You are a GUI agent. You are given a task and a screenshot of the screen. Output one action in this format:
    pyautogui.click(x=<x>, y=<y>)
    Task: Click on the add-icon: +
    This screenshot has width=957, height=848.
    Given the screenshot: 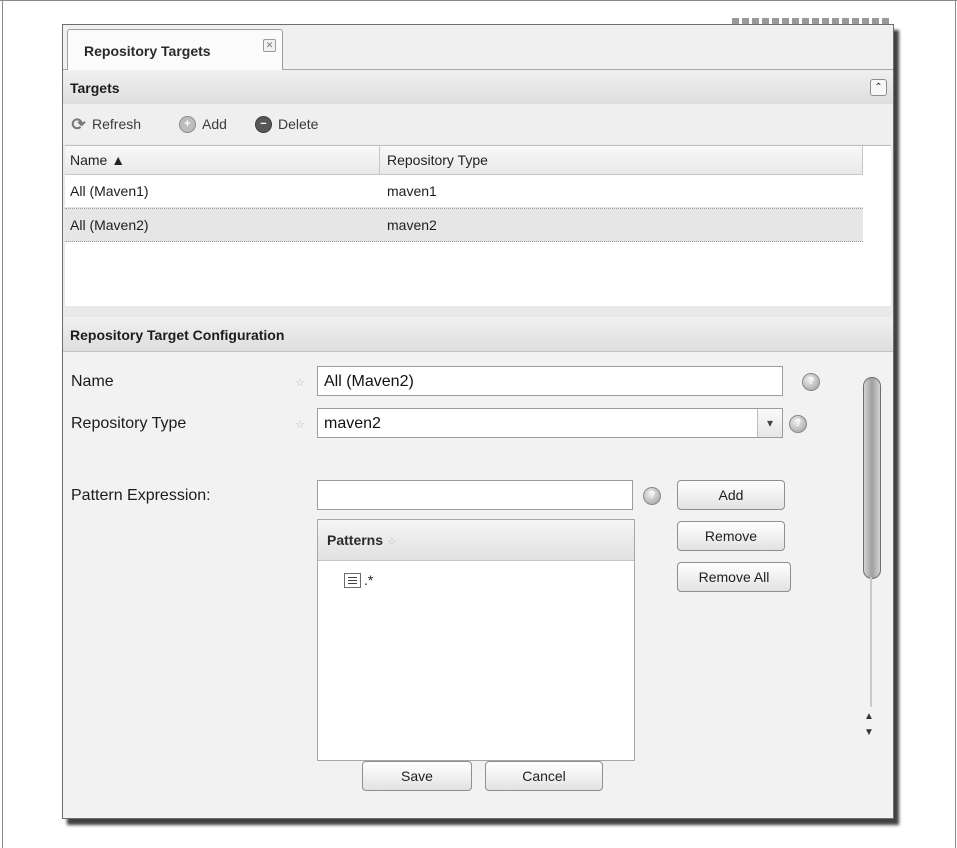 What is the action you would take?
    pyautogui.click(x=187, y=124)
    